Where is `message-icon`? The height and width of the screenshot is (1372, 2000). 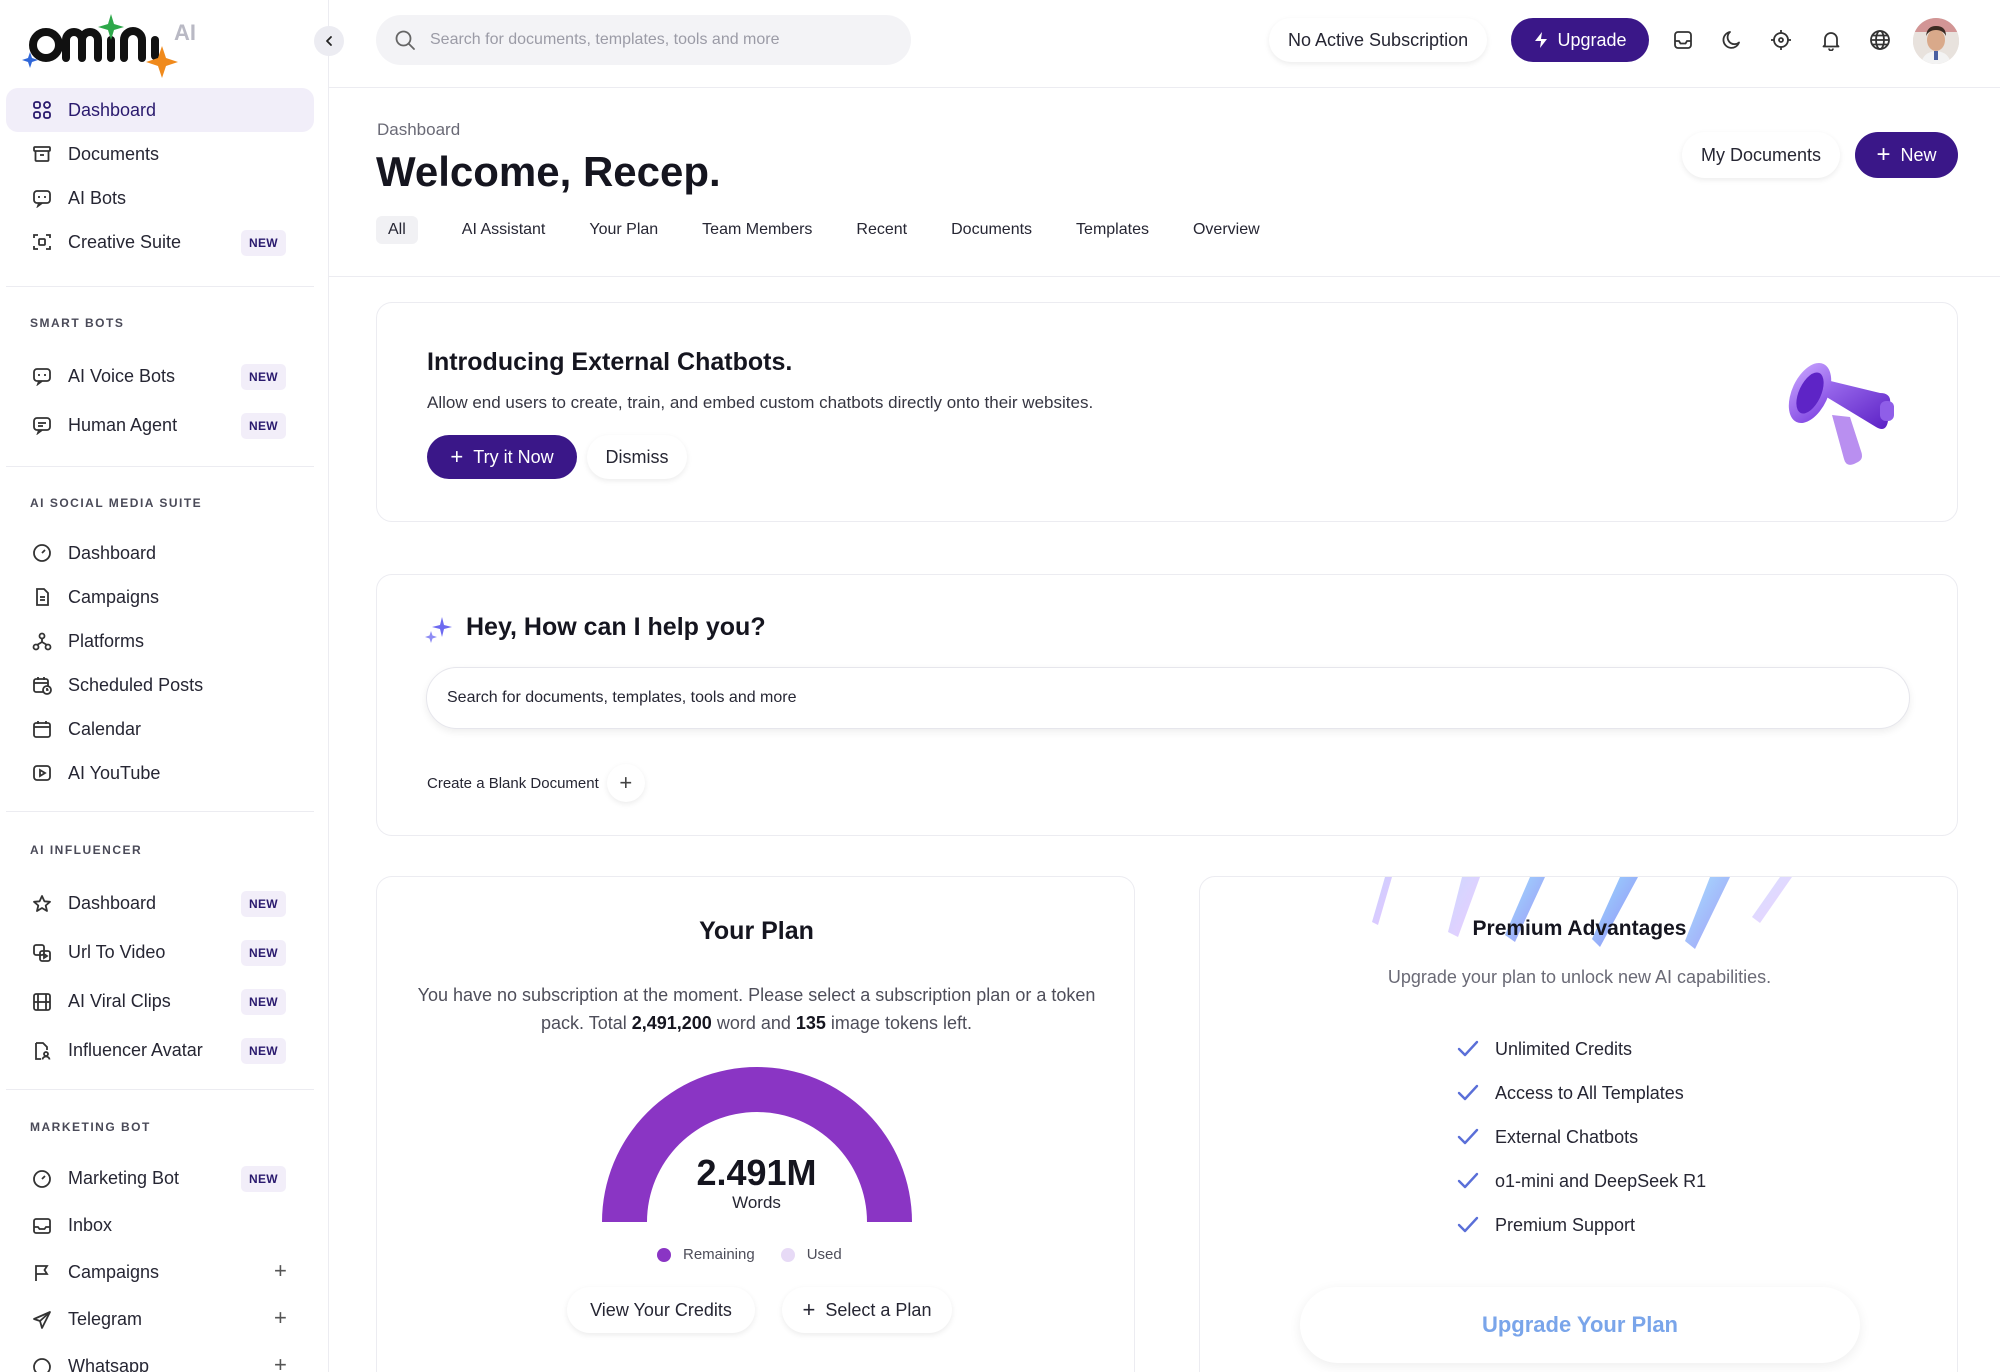
message-icon is located at coordinates (42, 425).